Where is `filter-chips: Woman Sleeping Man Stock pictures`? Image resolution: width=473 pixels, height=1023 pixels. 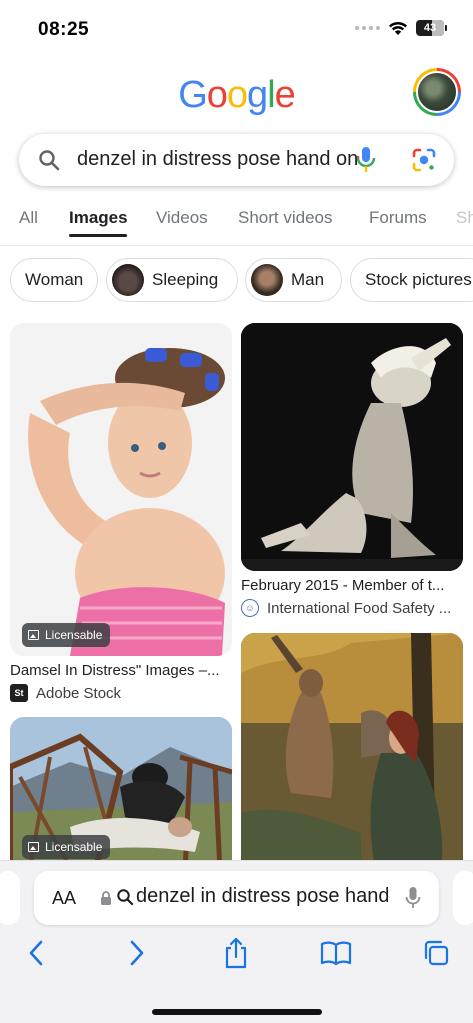
filter-chips: Woman Sleeping Man Stock pictures is located at coordinates (236, 280).